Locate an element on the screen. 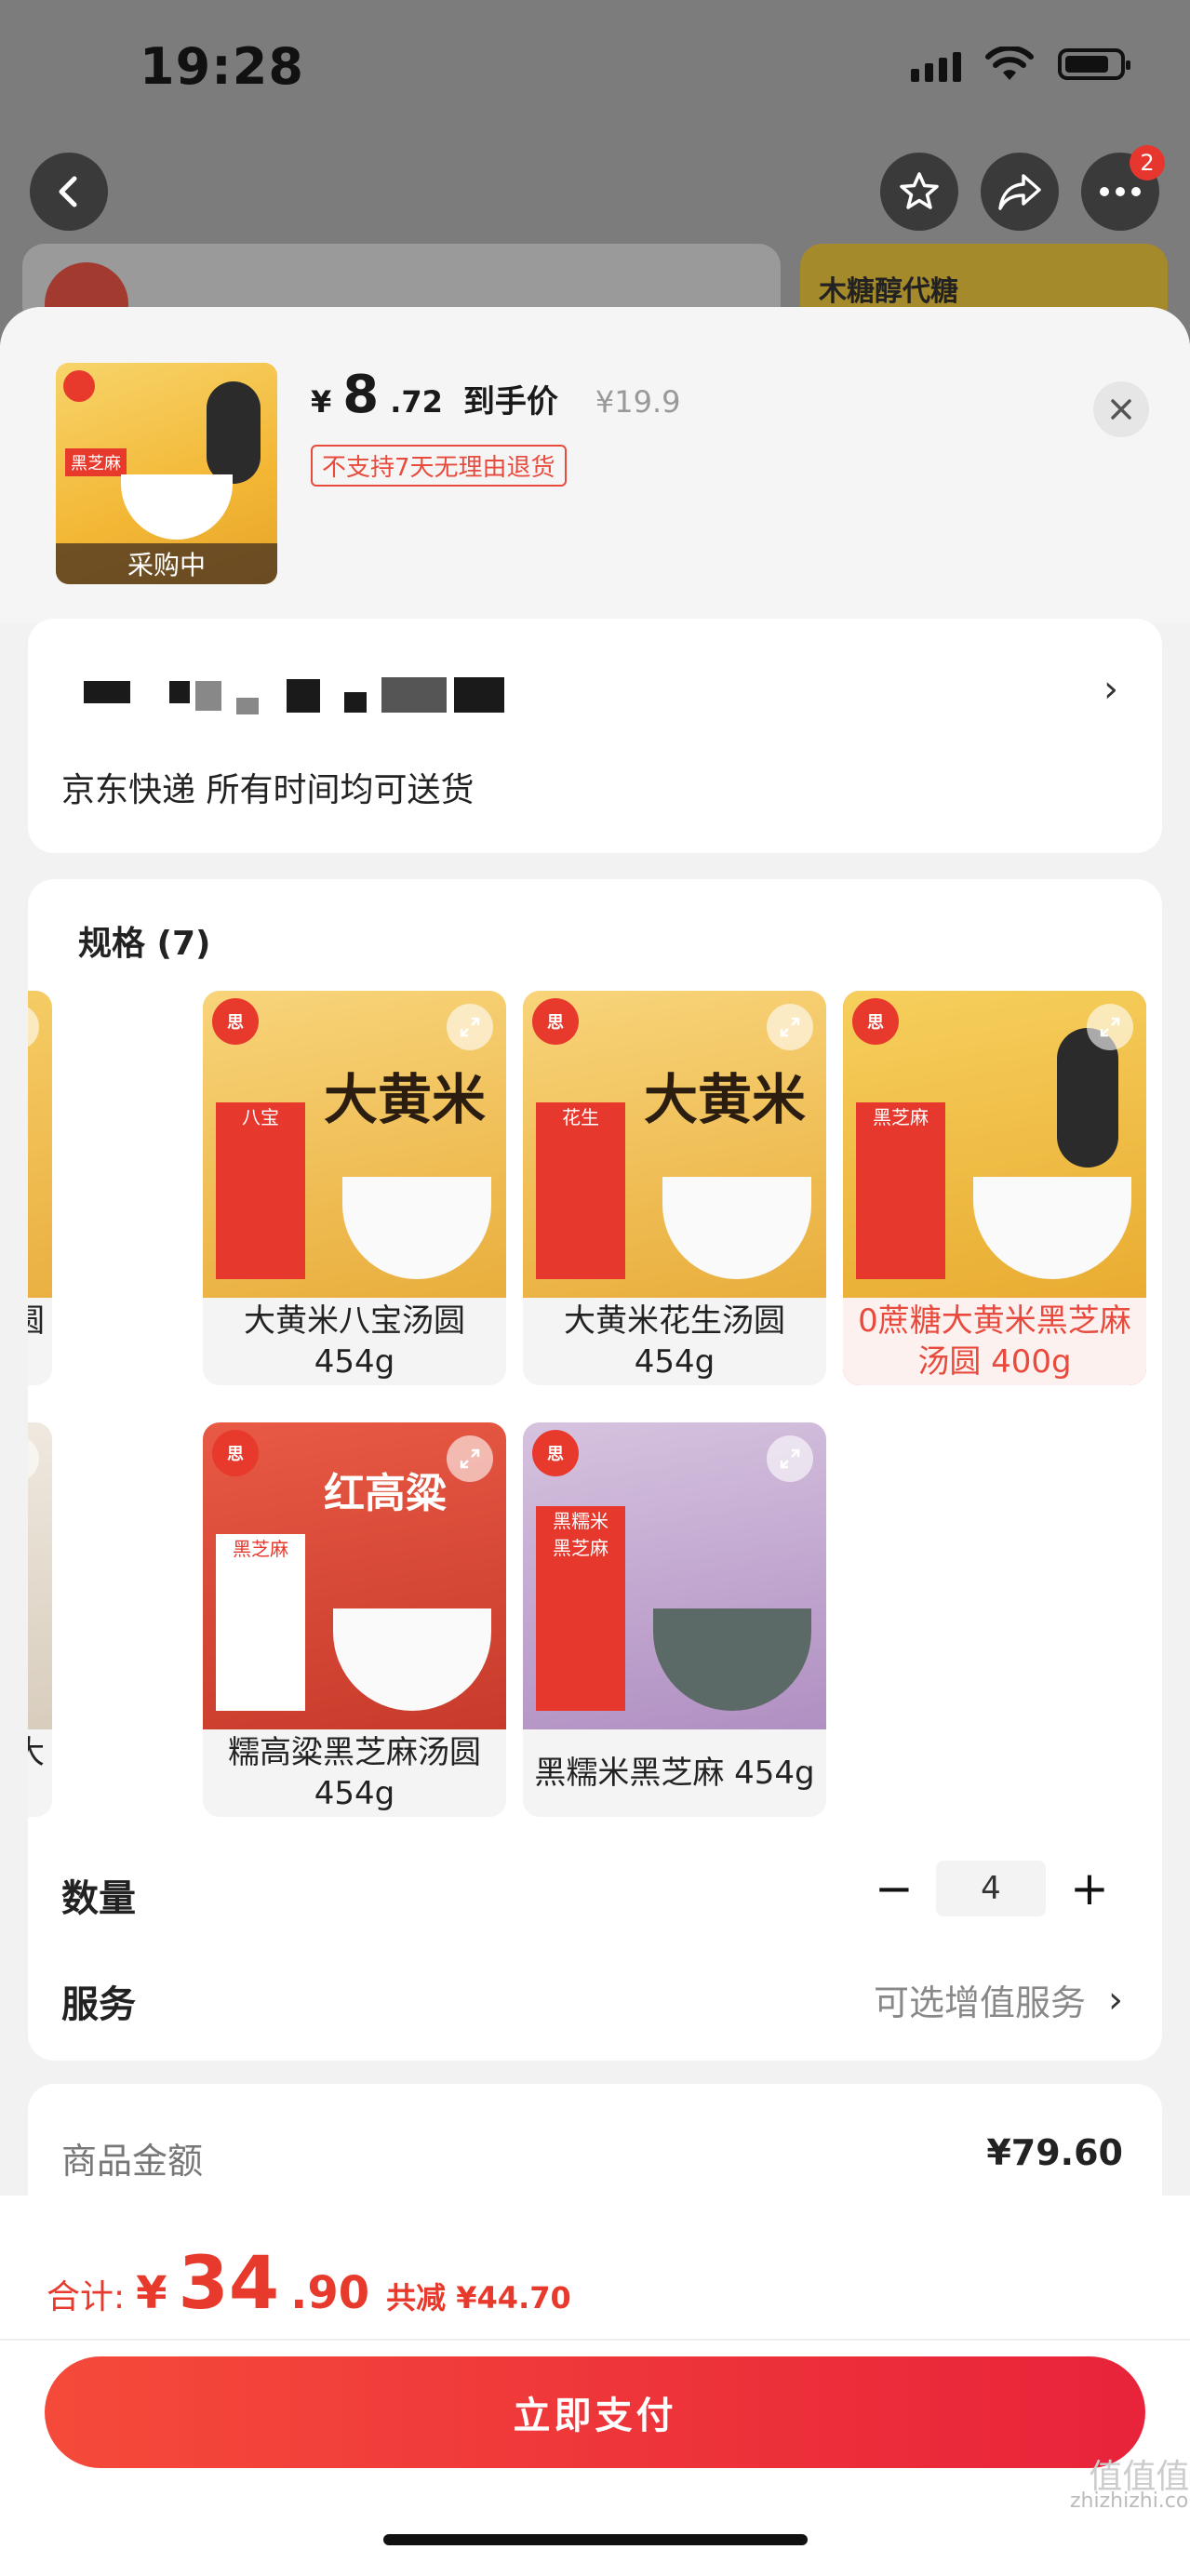 The width and height of the screenshot is (1190, 2576). spec-option-name: 芝麻汤圆 54g is located at coordinates (40, 1341).